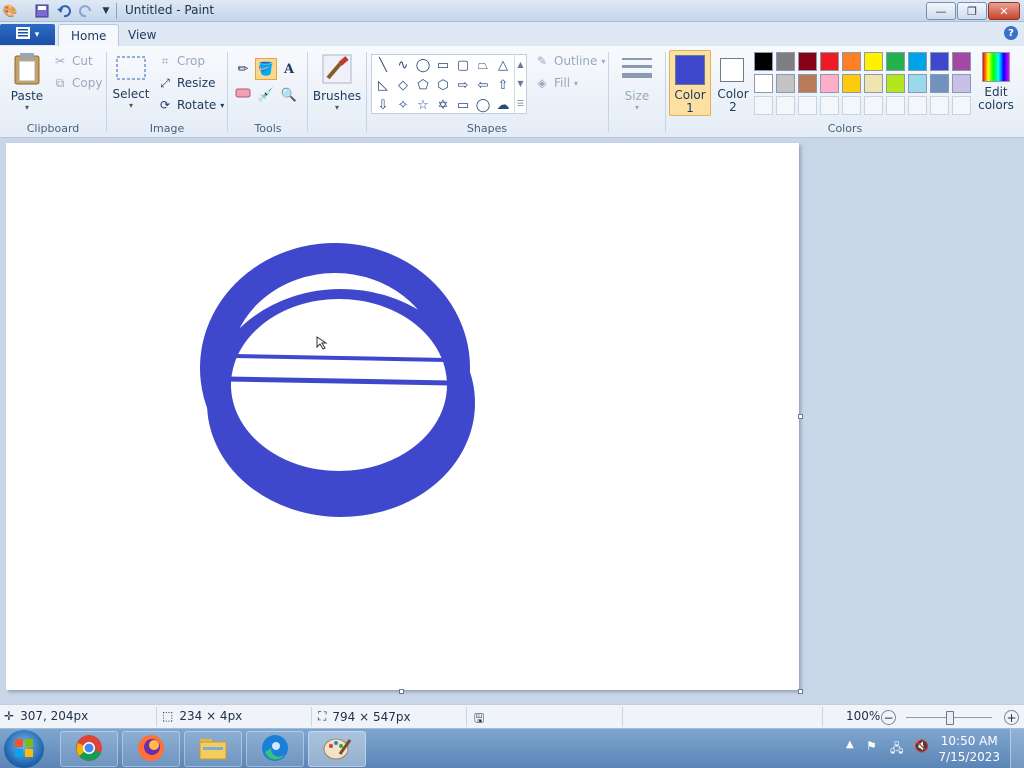 This screenshot has width=1024, height=768. Describe the element at coordinates (423, 105) in the screenshot. I see `five-point-star-shape-icon: ☆` at that location.